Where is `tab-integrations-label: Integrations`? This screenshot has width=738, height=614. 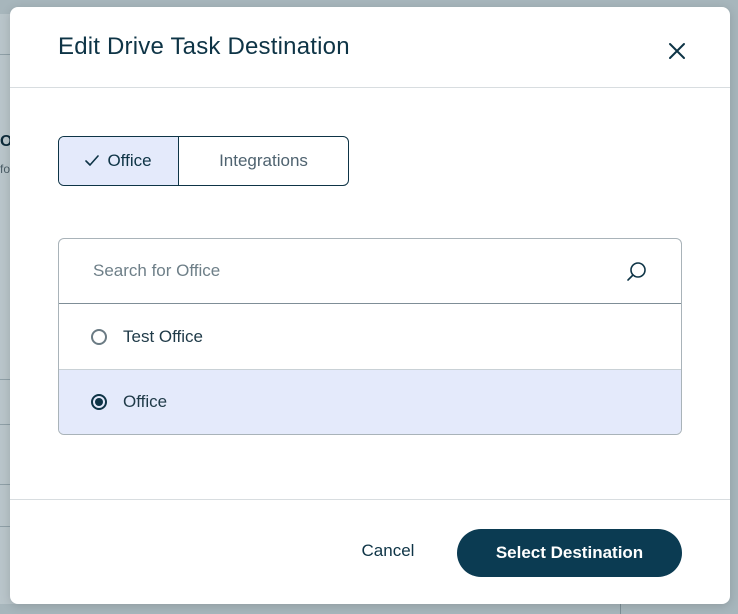
tab-integrations-label: Integrations is located at coordinates (263, 160).